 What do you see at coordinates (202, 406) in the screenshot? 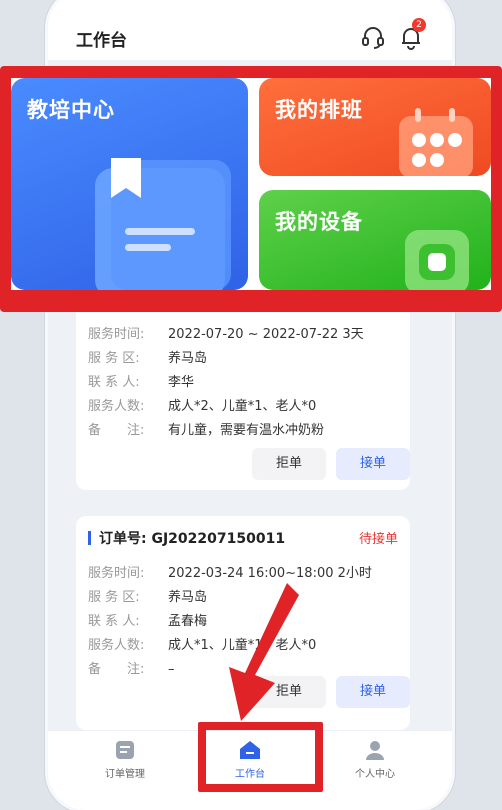
I see `order1-people: 服务人数: 成人*2、儿童*1、老人*0` at bounding box center [202, 406].